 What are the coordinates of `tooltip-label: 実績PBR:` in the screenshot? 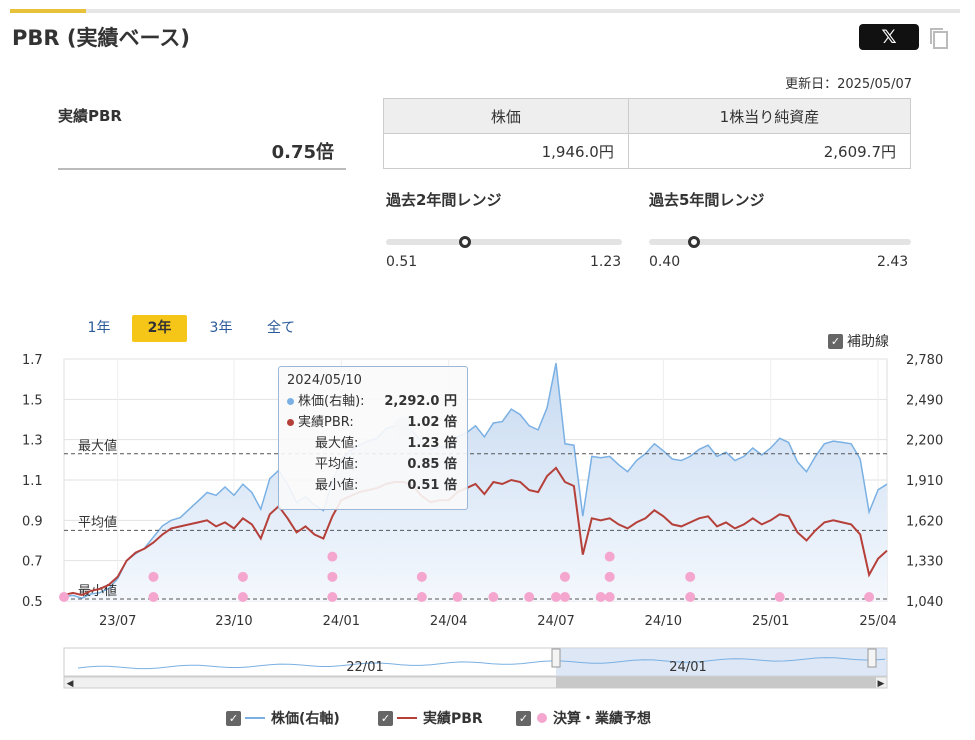 It's located at (326, 422).